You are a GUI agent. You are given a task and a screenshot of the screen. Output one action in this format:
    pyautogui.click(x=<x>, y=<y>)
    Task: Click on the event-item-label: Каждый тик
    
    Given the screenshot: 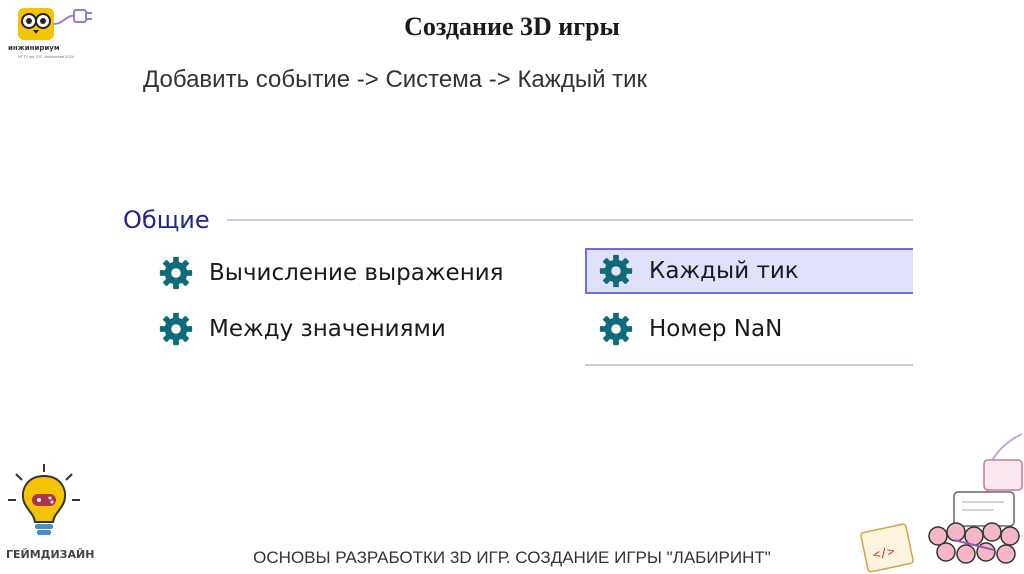 What is the action you would take?
    pyautogui.click(x=724, y=271)
    